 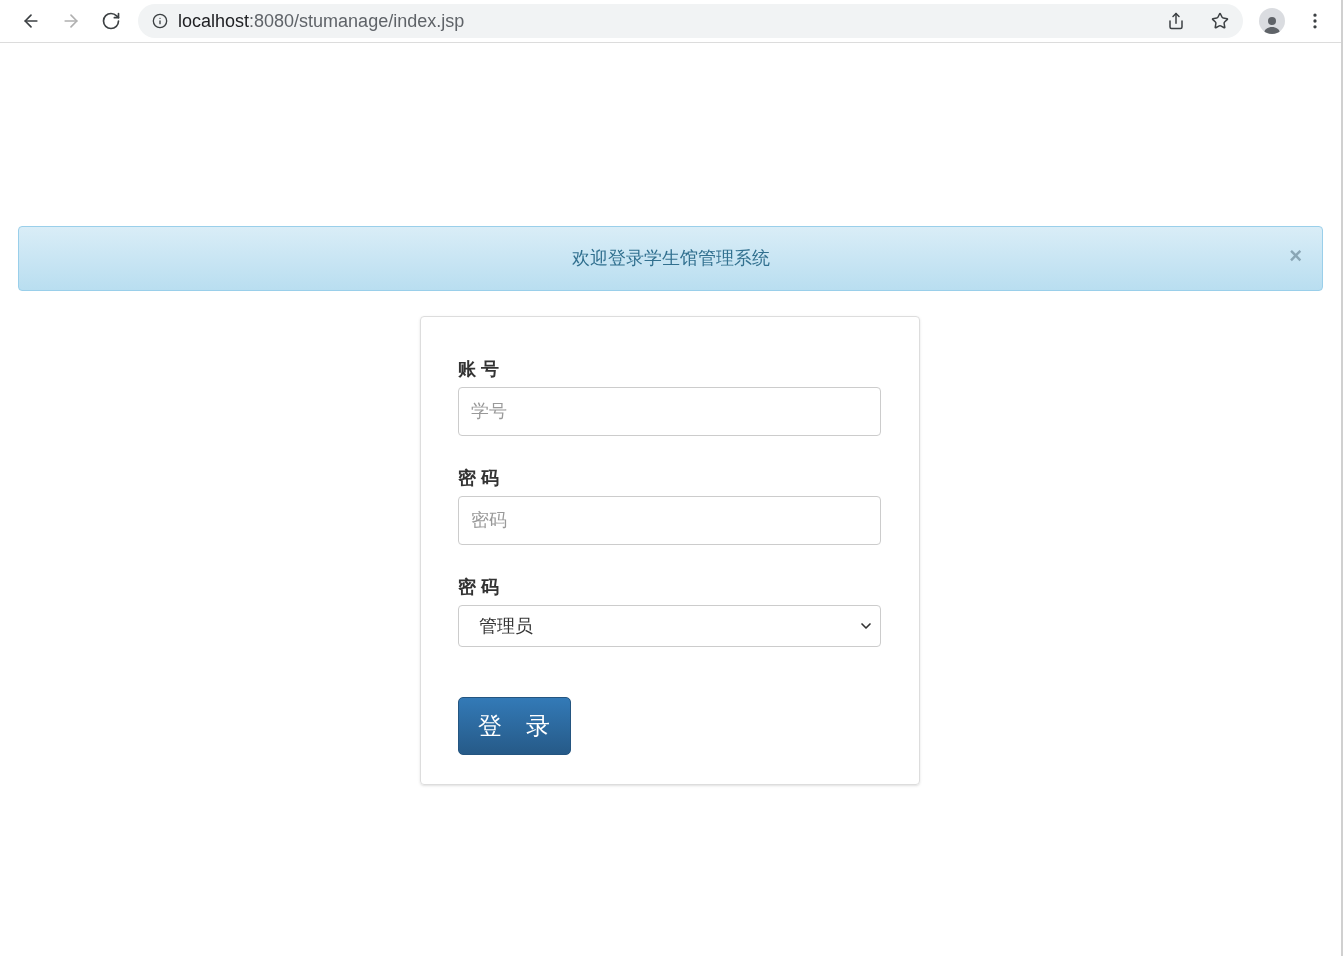 What do you see at coordinates (669, 411) in the screenshot?
I see `input-field: 学号` at bounding box center [669, 411].